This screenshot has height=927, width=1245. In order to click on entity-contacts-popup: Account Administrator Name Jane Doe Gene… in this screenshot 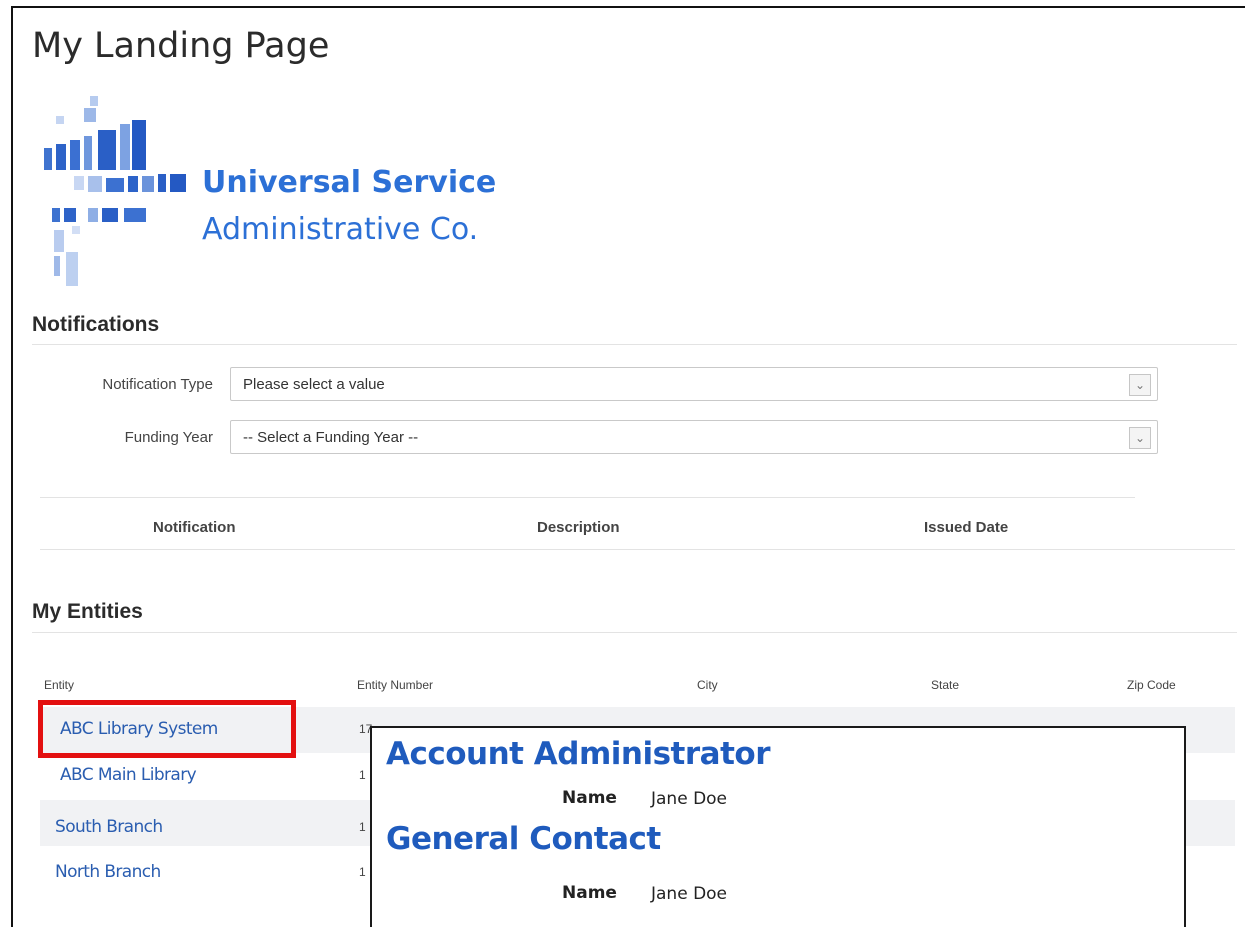, I will do `click(778, 826)`.